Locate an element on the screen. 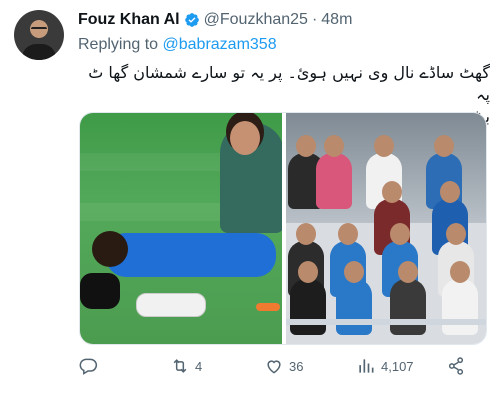  replying-to: Replying to @babrazam358 is located at coordinates (177, 45).